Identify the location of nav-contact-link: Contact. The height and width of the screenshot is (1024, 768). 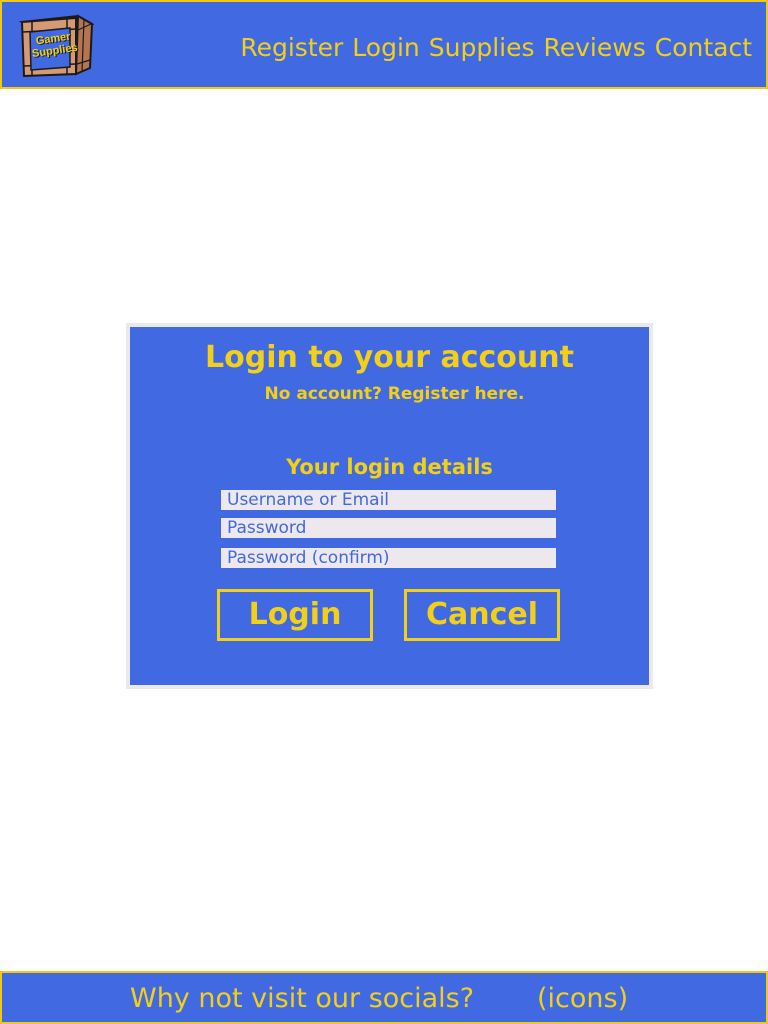
(703, 48).